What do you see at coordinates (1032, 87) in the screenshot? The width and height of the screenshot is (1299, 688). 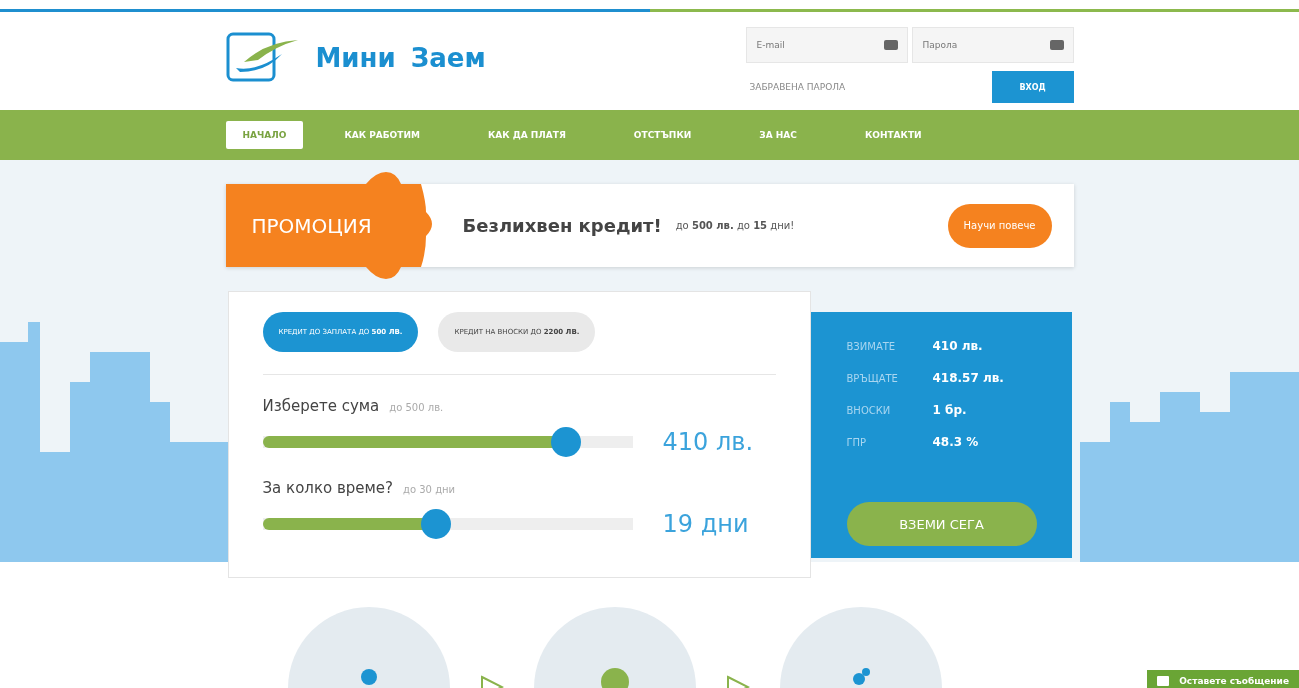 I see `login-button: ВХОД` at bounding box center [1032, 87].